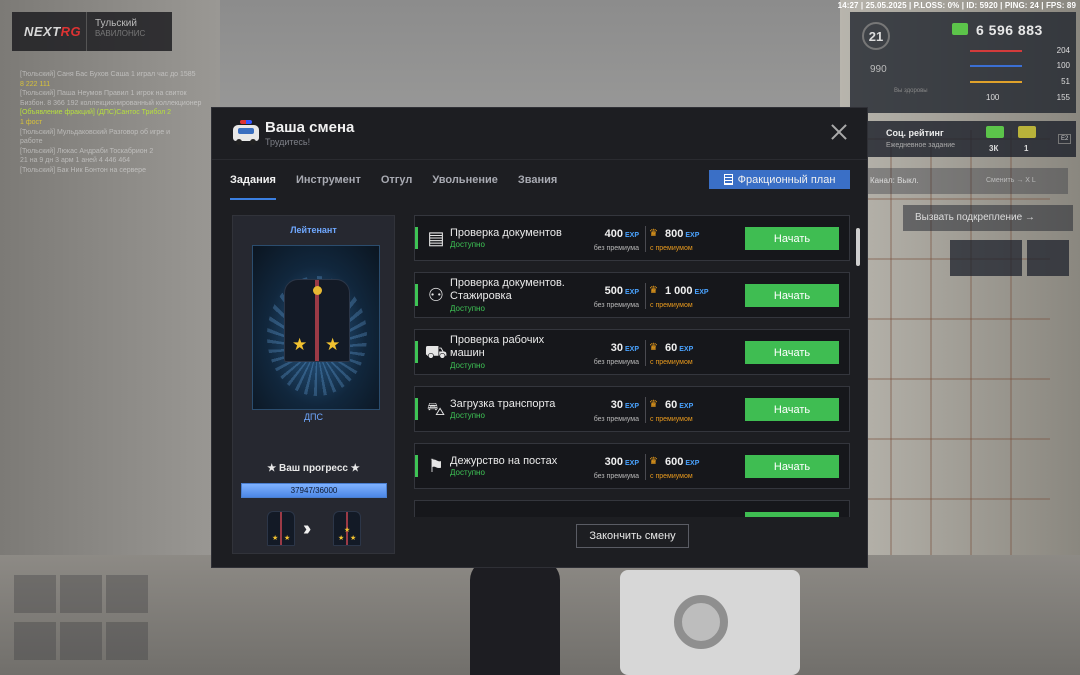 This screenshot has width=1080, height=675. I want to click on task-row, so click(632, 508).